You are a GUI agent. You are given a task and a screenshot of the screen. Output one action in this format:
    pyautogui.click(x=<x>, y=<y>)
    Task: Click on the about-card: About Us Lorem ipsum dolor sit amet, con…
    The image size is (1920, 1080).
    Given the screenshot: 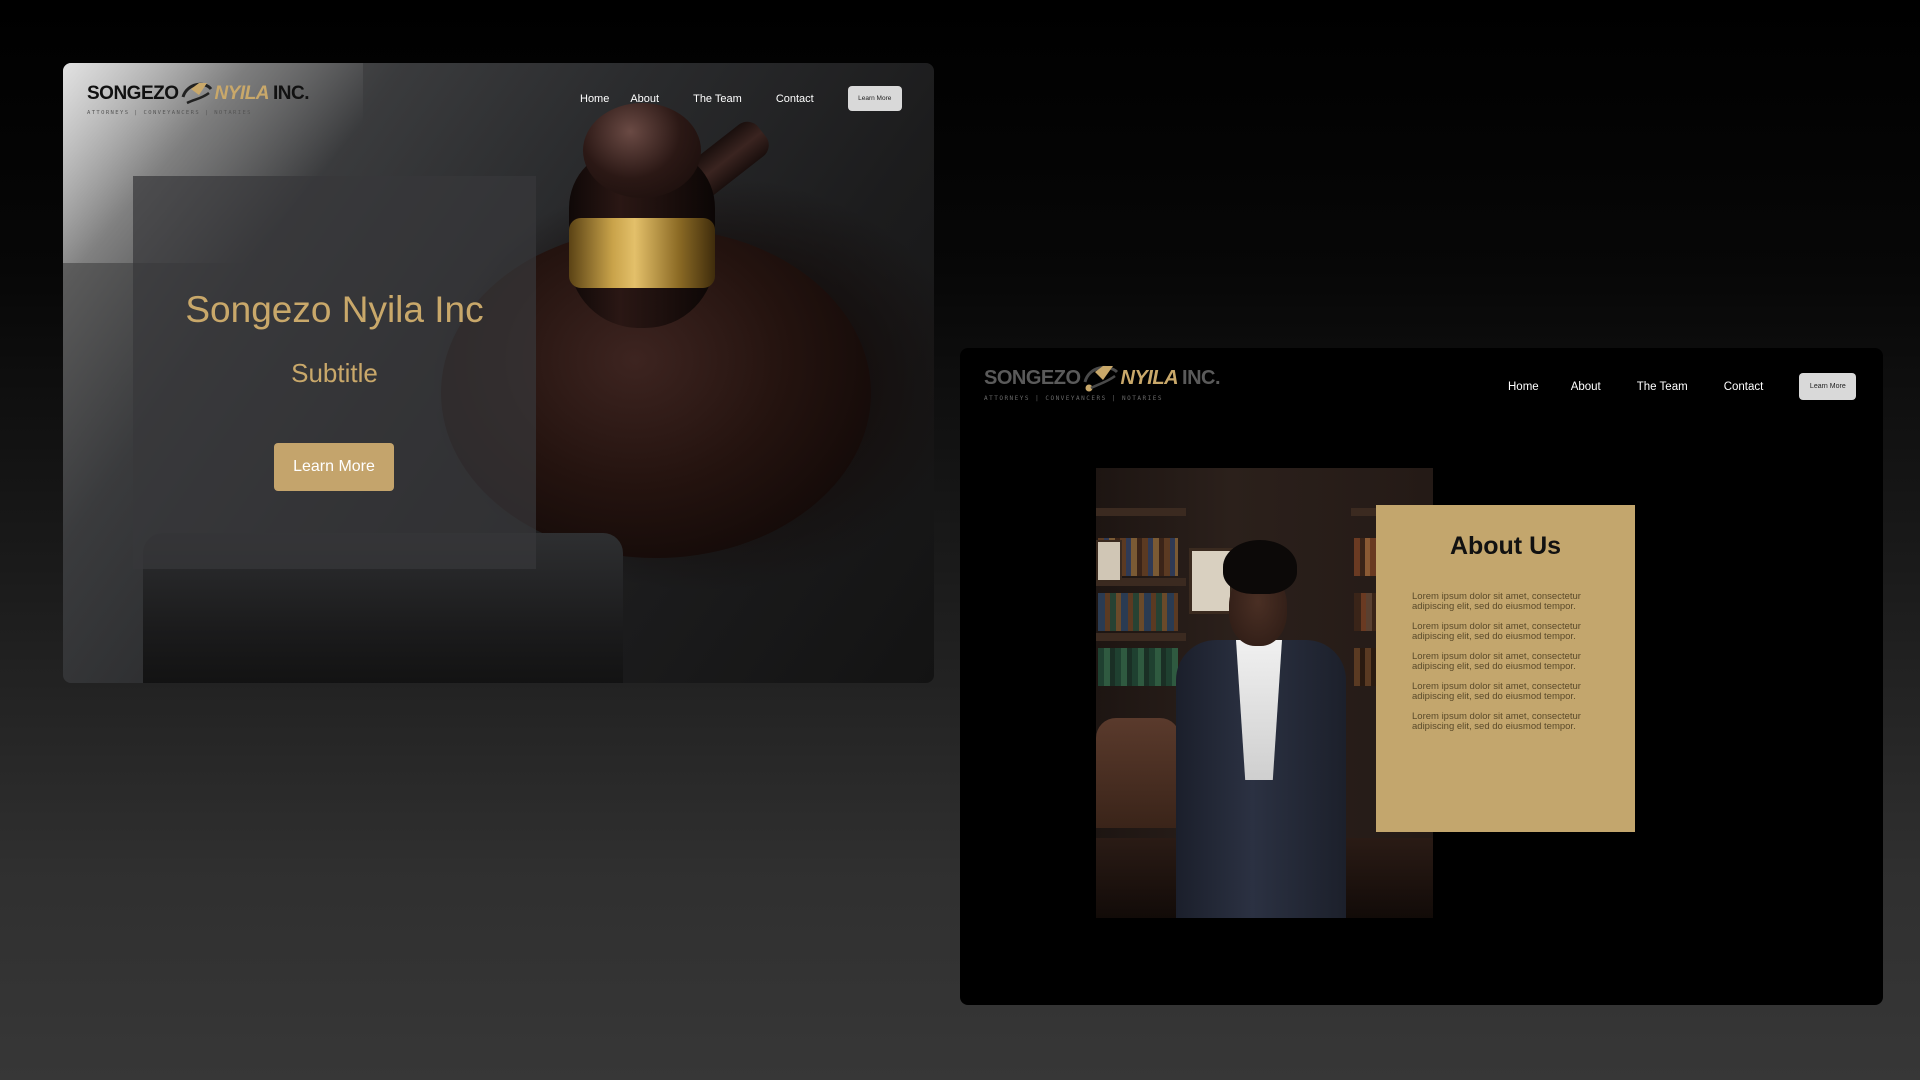 What is the action you would take?
    pyautogui.click(x=1505, y=668)
    